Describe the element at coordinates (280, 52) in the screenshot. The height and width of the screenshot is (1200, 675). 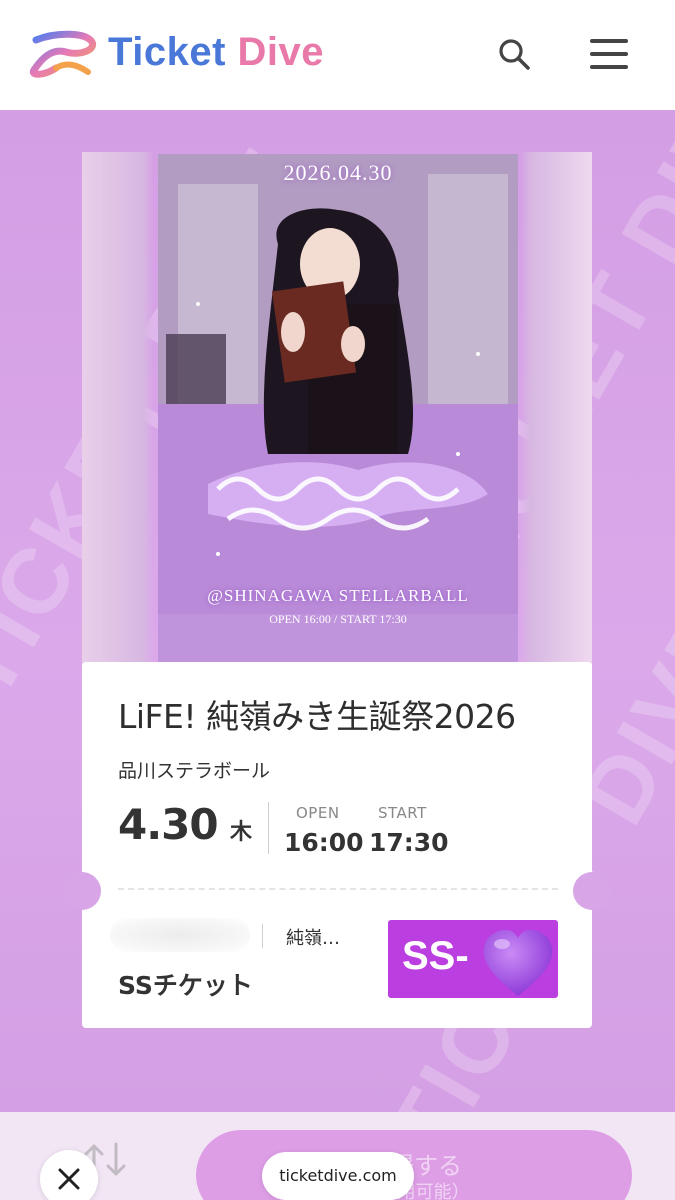
I see `brand-text-dive: Dive` at that location.